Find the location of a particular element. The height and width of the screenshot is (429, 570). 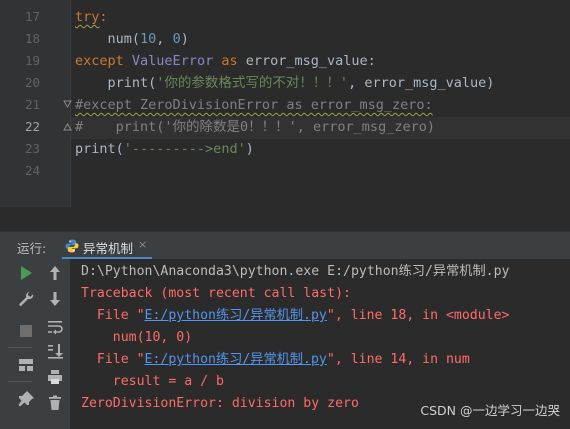

code-token: , error_msg_value) is located at coordinates (421, 83).